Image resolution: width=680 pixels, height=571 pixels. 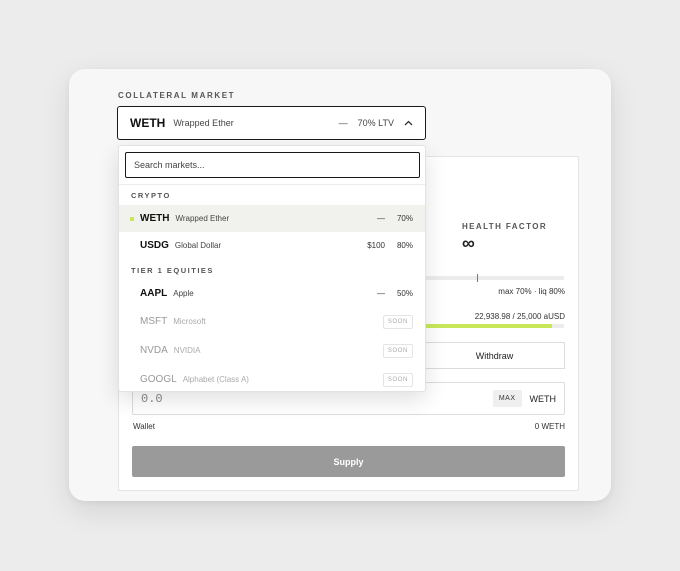 I want to click on selected-market-name: Wrapped Ether, so click(x=203, y=123).